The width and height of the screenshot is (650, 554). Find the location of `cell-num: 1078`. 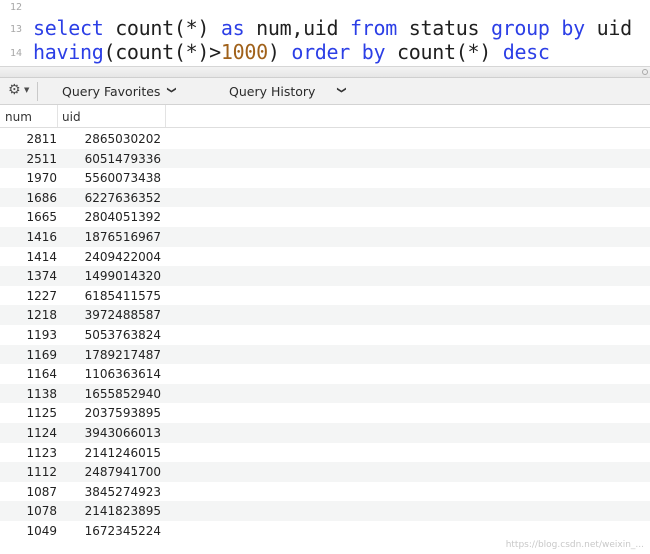

cell-num: 1078 is located at coordinates (28, 511).